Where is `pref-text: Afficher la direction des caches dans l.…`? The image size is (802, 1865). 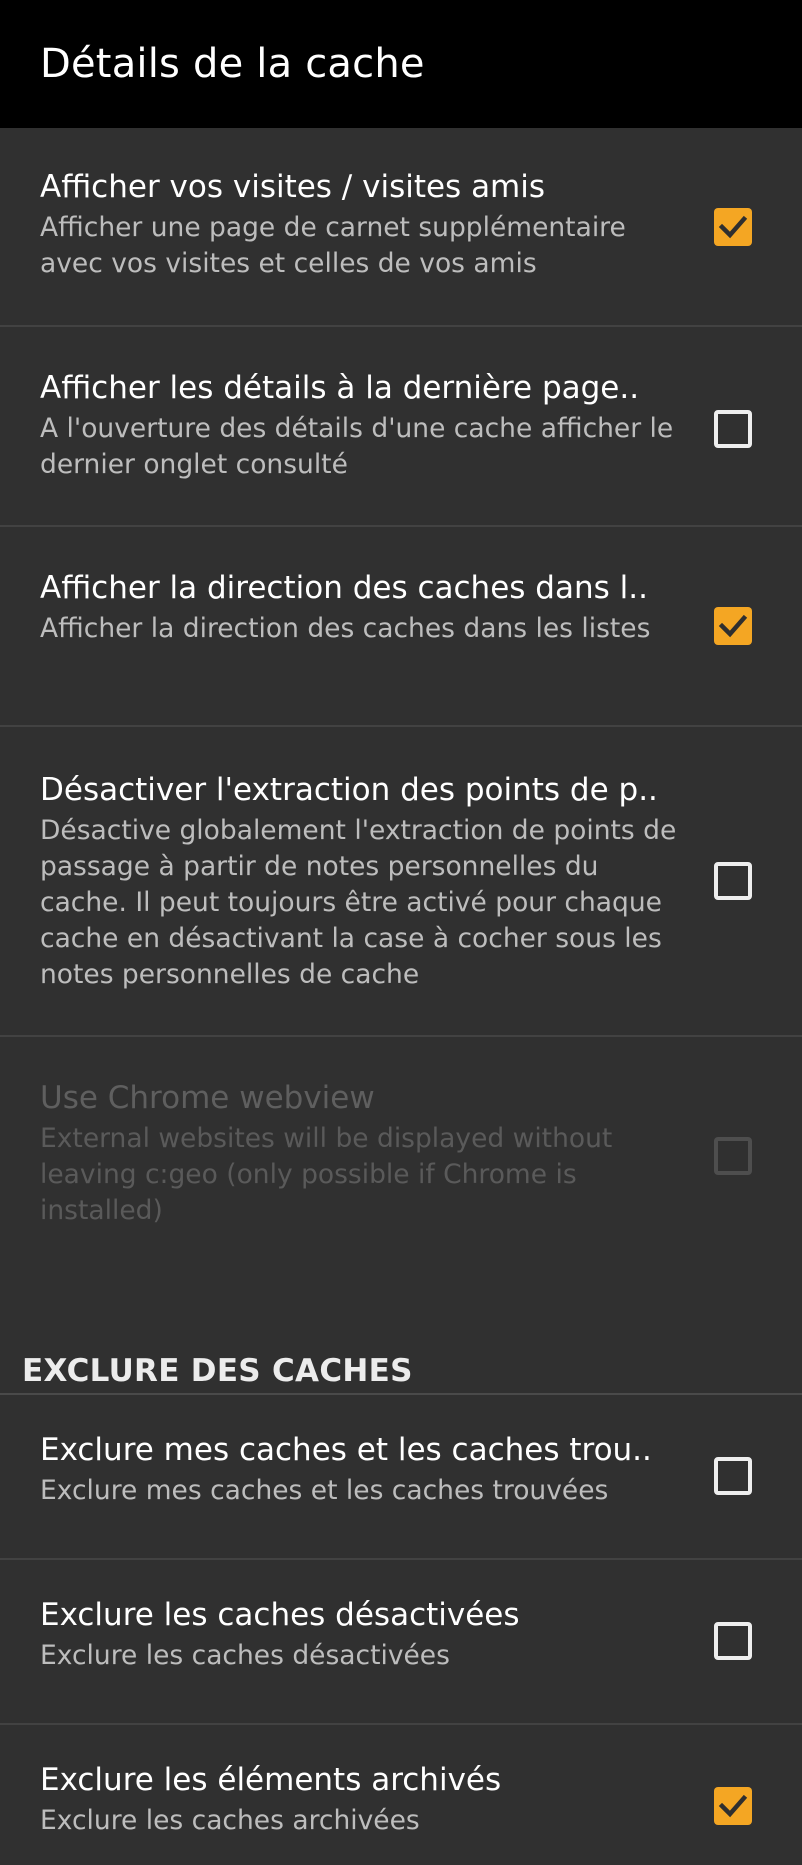
pref-text: Afficher la direction des caches dans l.… is located at coordinates (360, 607).